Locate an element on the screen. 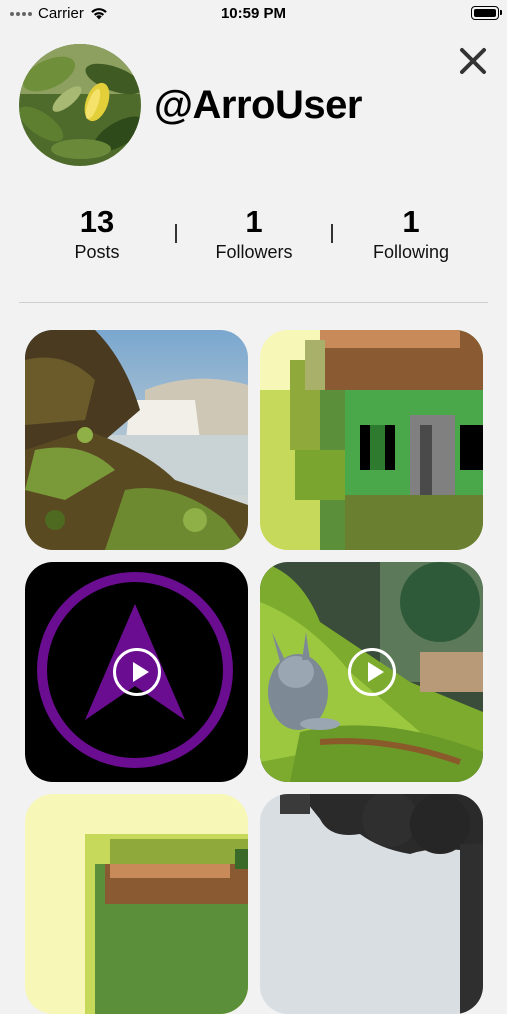 This screenshot has height=1014, width=507. stat-following: 1 Following is located at coordinates (411, 233).